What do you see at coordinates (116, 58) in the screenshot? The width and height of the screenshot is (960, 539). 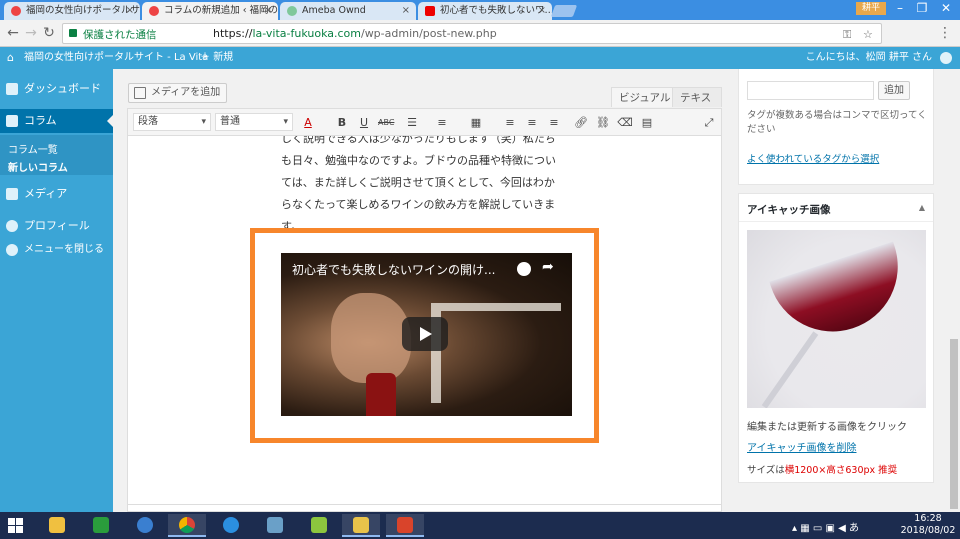 I see `site-name-link: 福岡の女性向けポータルサイト - La Vita` at bounding box center [116, 58].